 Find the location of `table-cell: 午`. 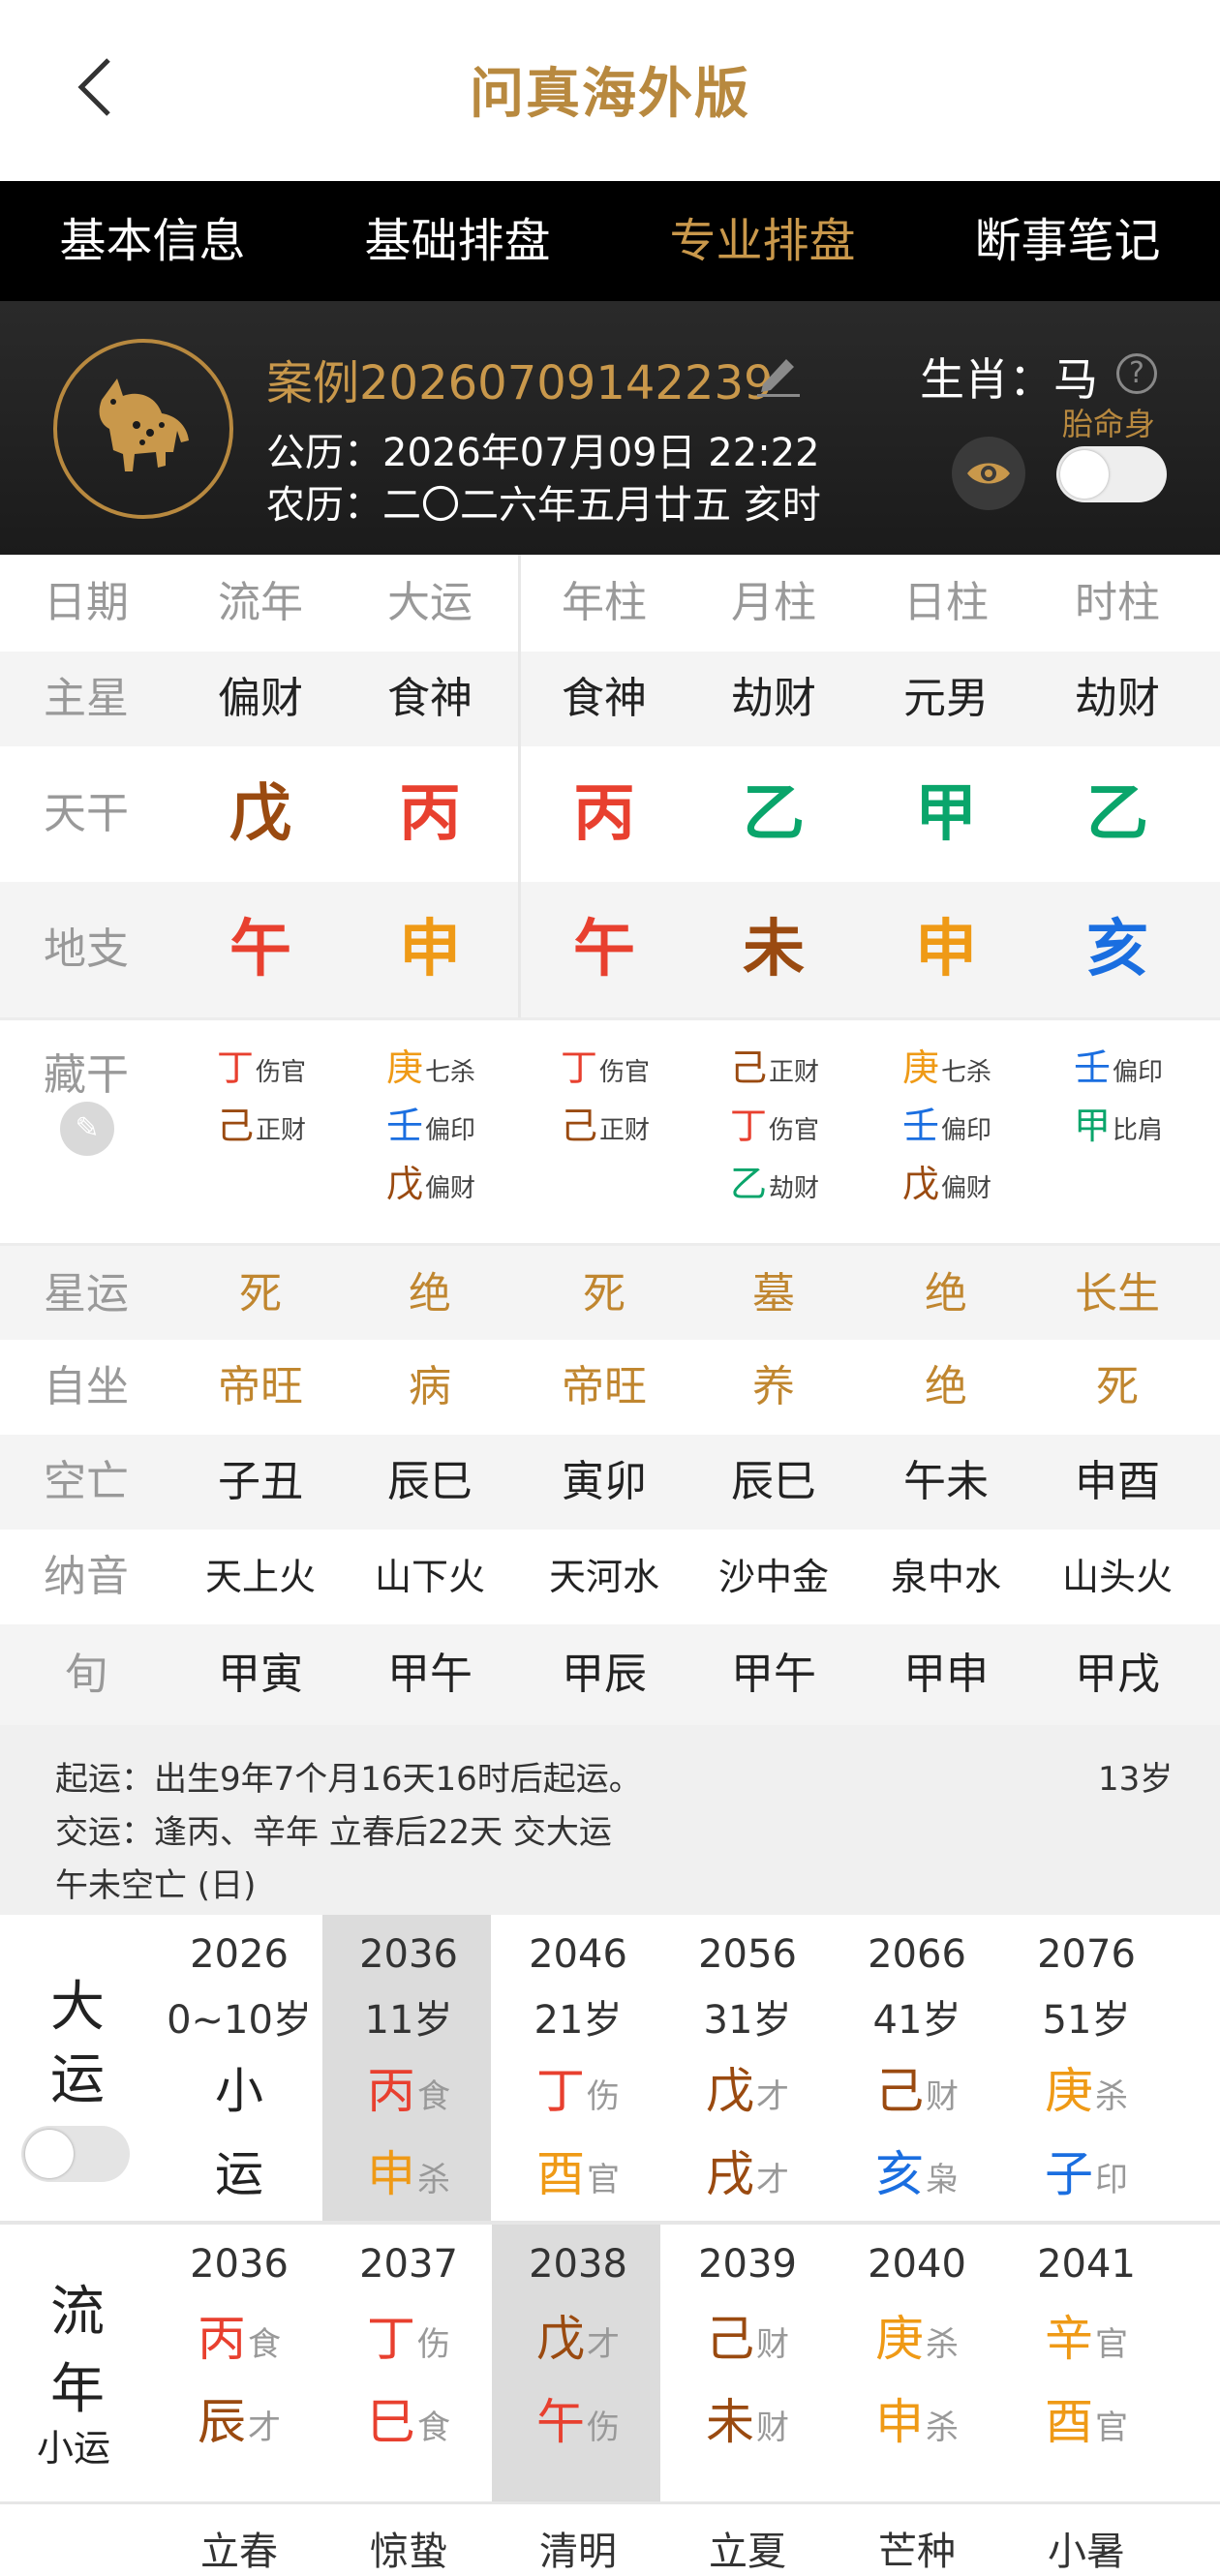

table-cell: 午 is located at coordinates (604, 950).